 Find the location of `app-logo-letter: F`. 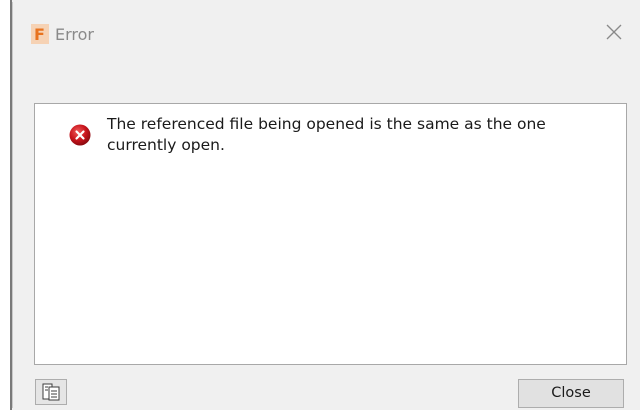

app-logo-letter: F is located at coordinates (39, 34).